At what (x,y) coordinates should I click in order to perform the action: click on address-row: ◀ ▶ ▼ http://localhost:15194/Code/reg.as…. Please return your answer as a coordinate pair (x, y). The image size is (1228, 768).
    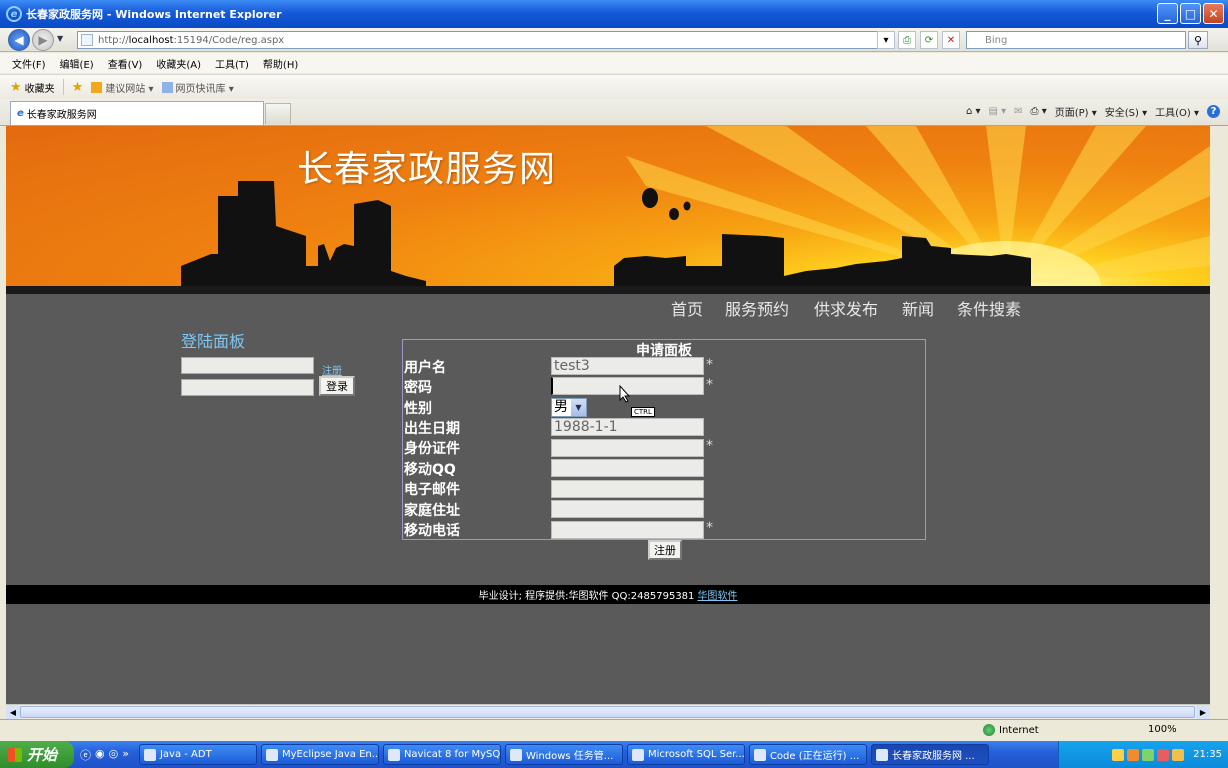
    Looking at the image, I should click on (614, 40).